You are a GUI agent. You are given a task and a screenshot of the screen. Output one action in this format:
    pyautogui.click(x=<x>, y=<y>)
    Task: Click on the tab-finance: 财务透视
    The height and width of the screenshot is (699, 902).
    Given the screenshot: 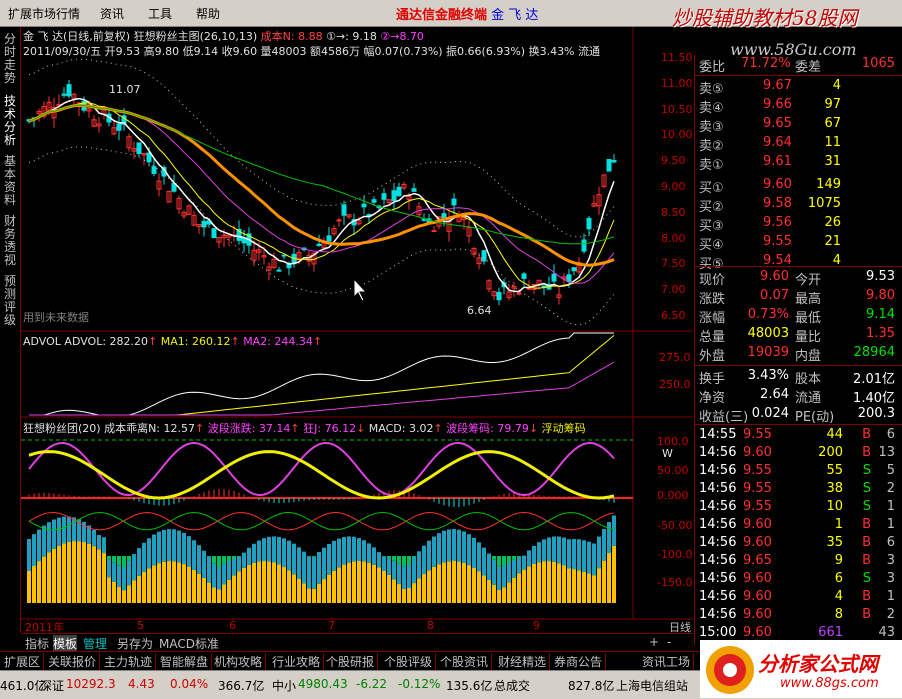 What is the action you would take?
    pyautogui.click(x=10, y=241)
    